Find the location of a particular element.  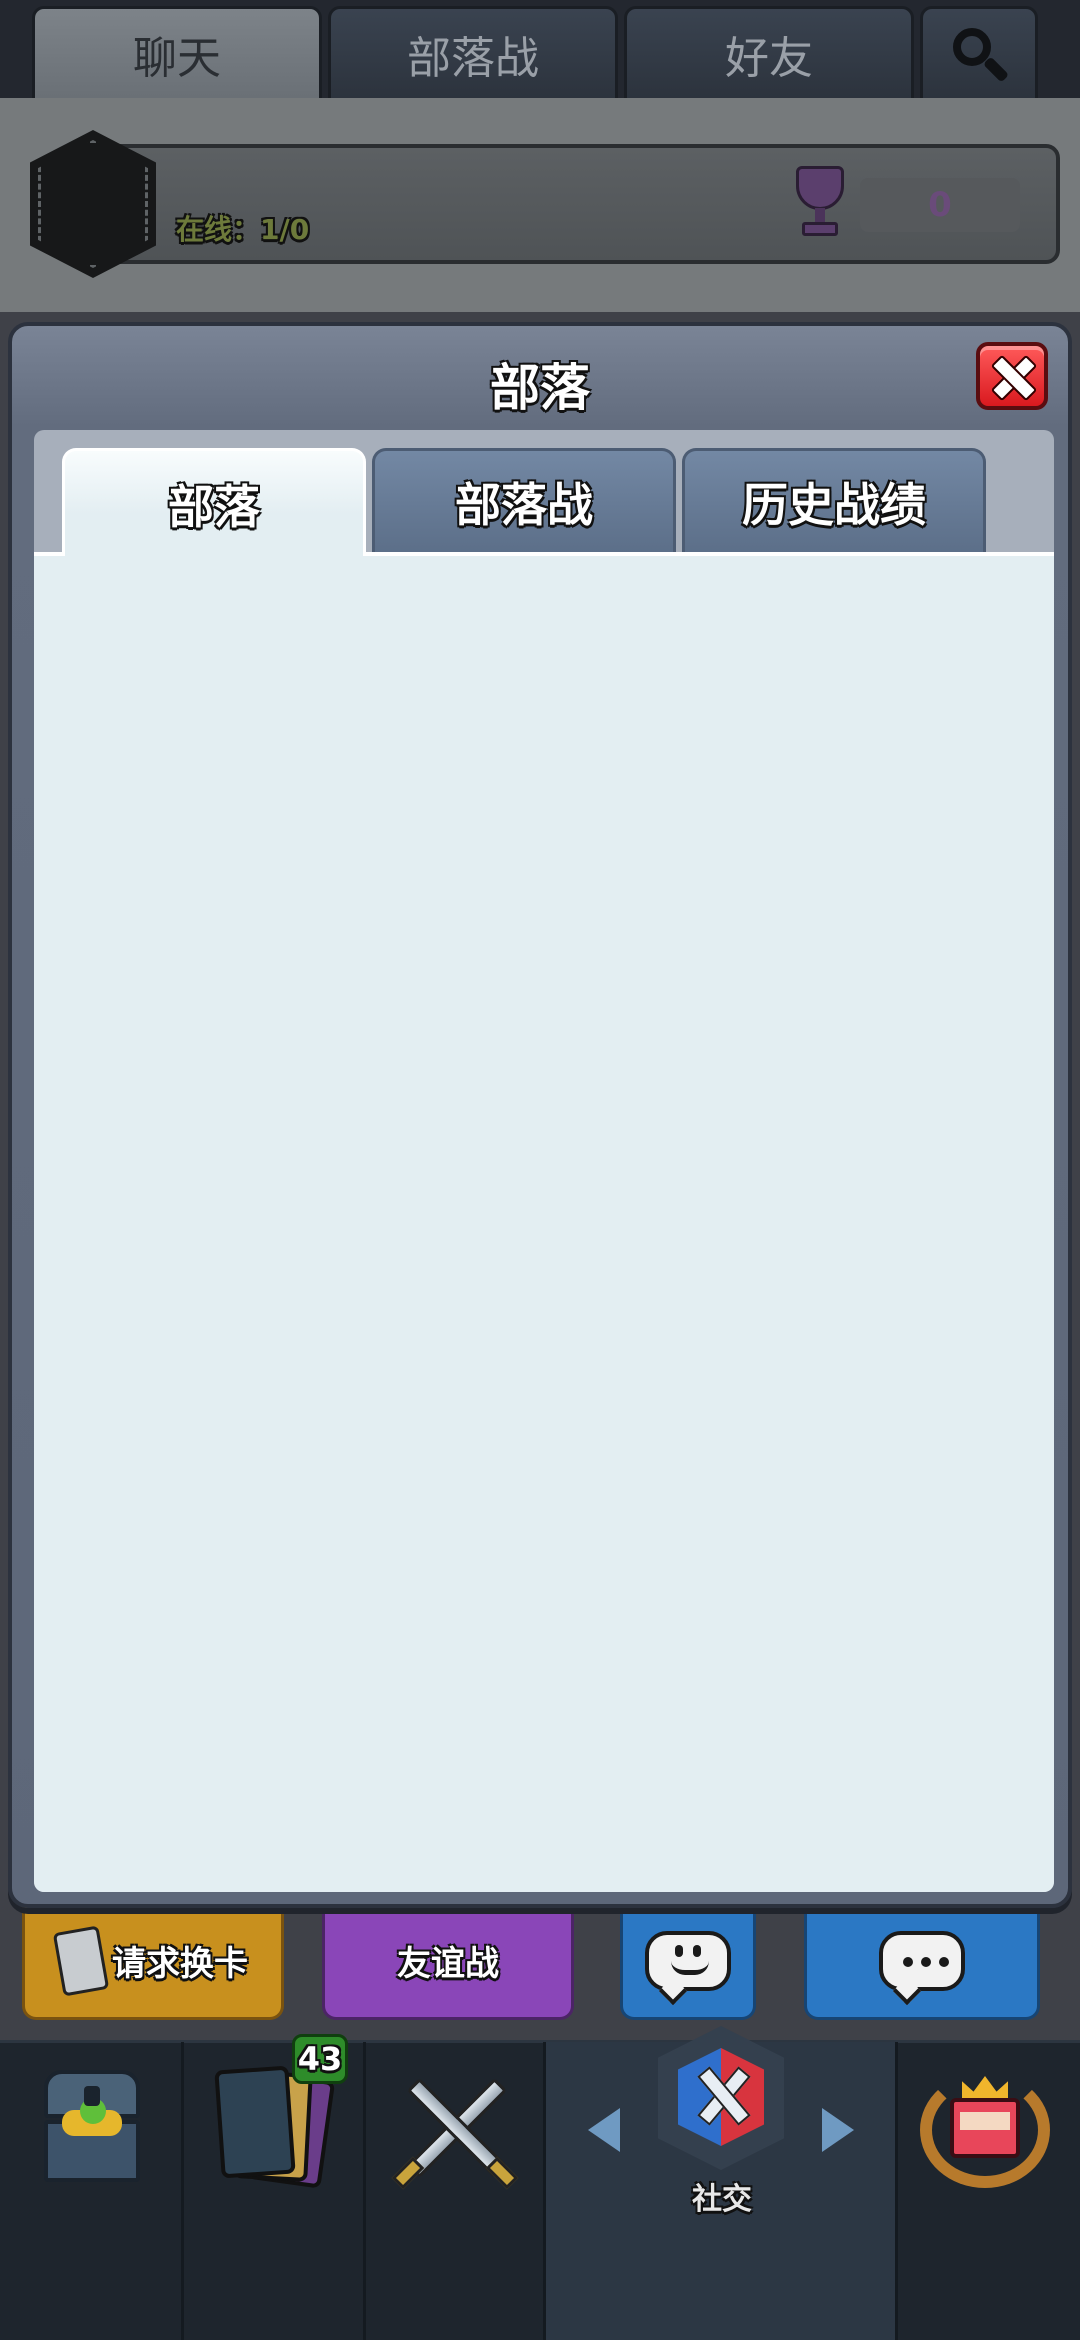

tab-clan-war-label: 部落战 is located at coordinates (473, 58).